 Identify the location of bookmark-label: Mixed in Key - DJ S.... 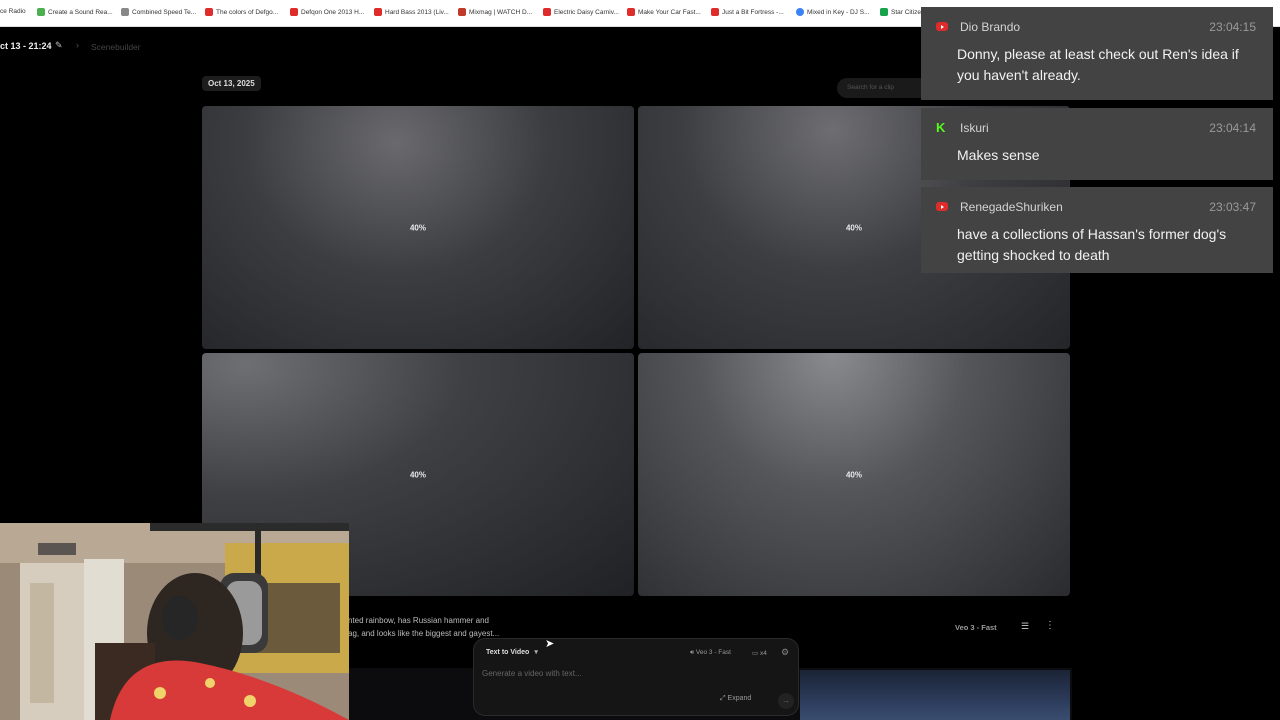
(838, 12).